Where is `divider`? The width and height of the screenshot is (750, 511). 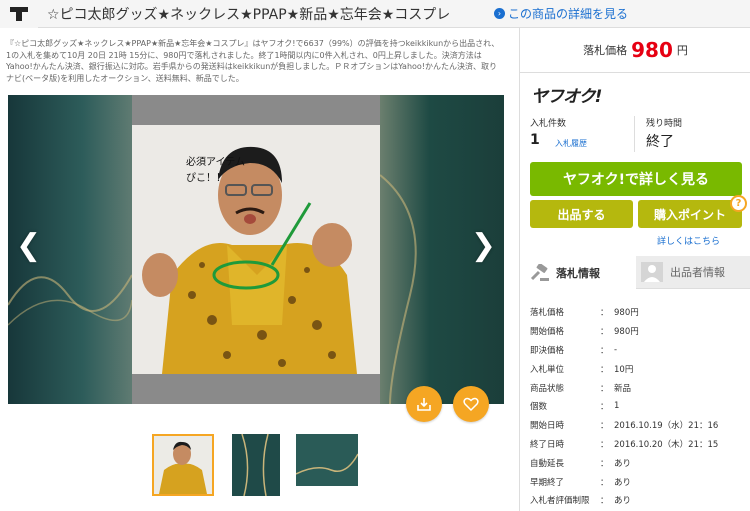
divider is located at coordinates (634, 134).